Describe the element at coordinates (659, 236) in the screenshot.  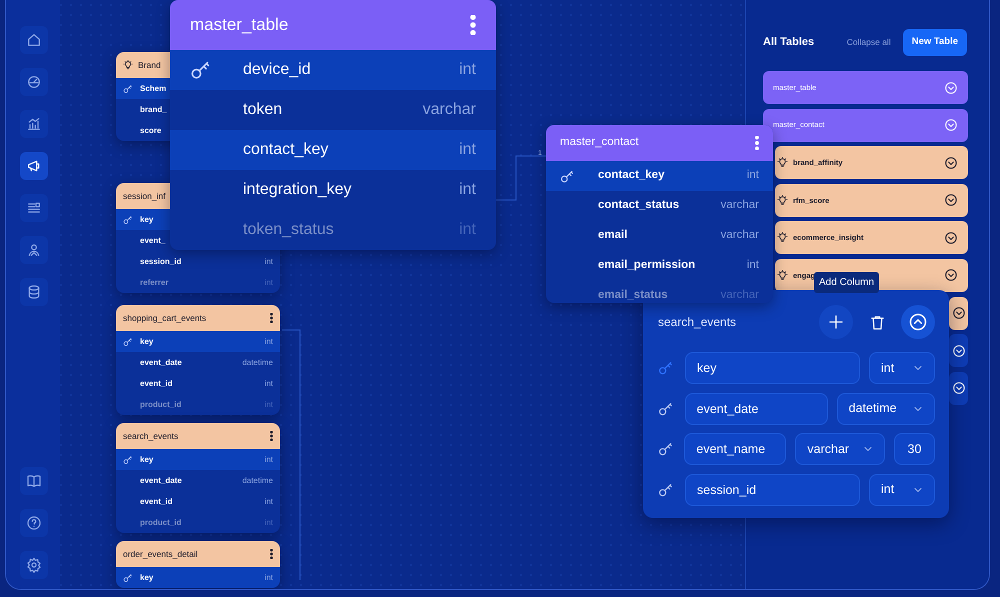
I see `table-row: email varchar` at that location.